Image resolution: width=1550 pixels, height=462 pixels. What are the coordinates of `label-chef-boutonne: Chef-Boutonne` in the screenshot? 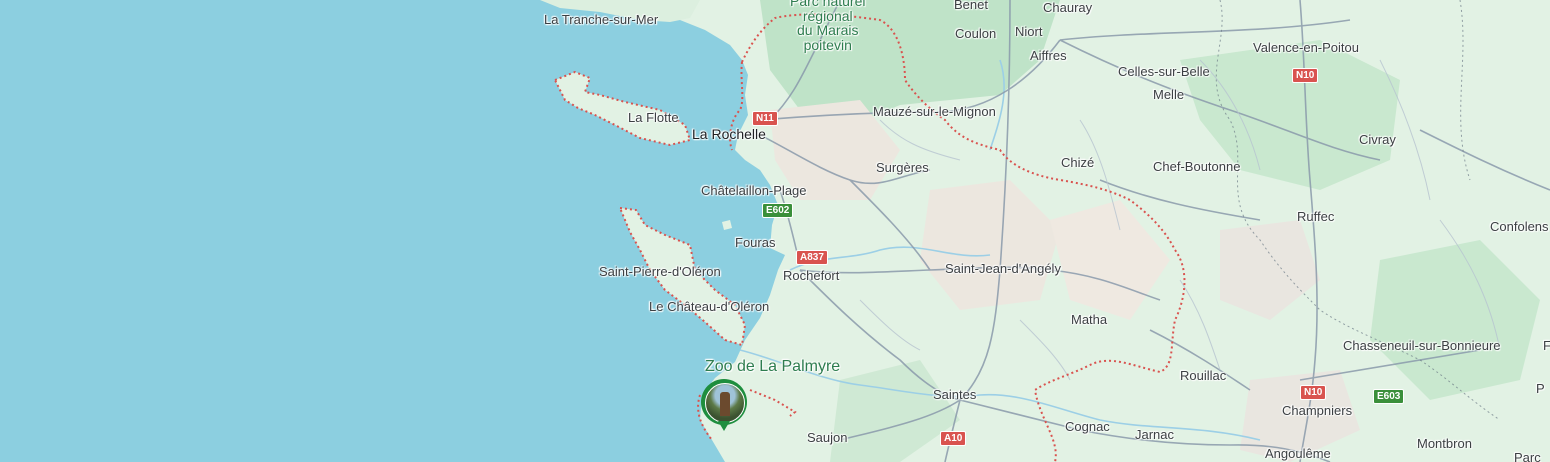 It's located at (1196, 166).